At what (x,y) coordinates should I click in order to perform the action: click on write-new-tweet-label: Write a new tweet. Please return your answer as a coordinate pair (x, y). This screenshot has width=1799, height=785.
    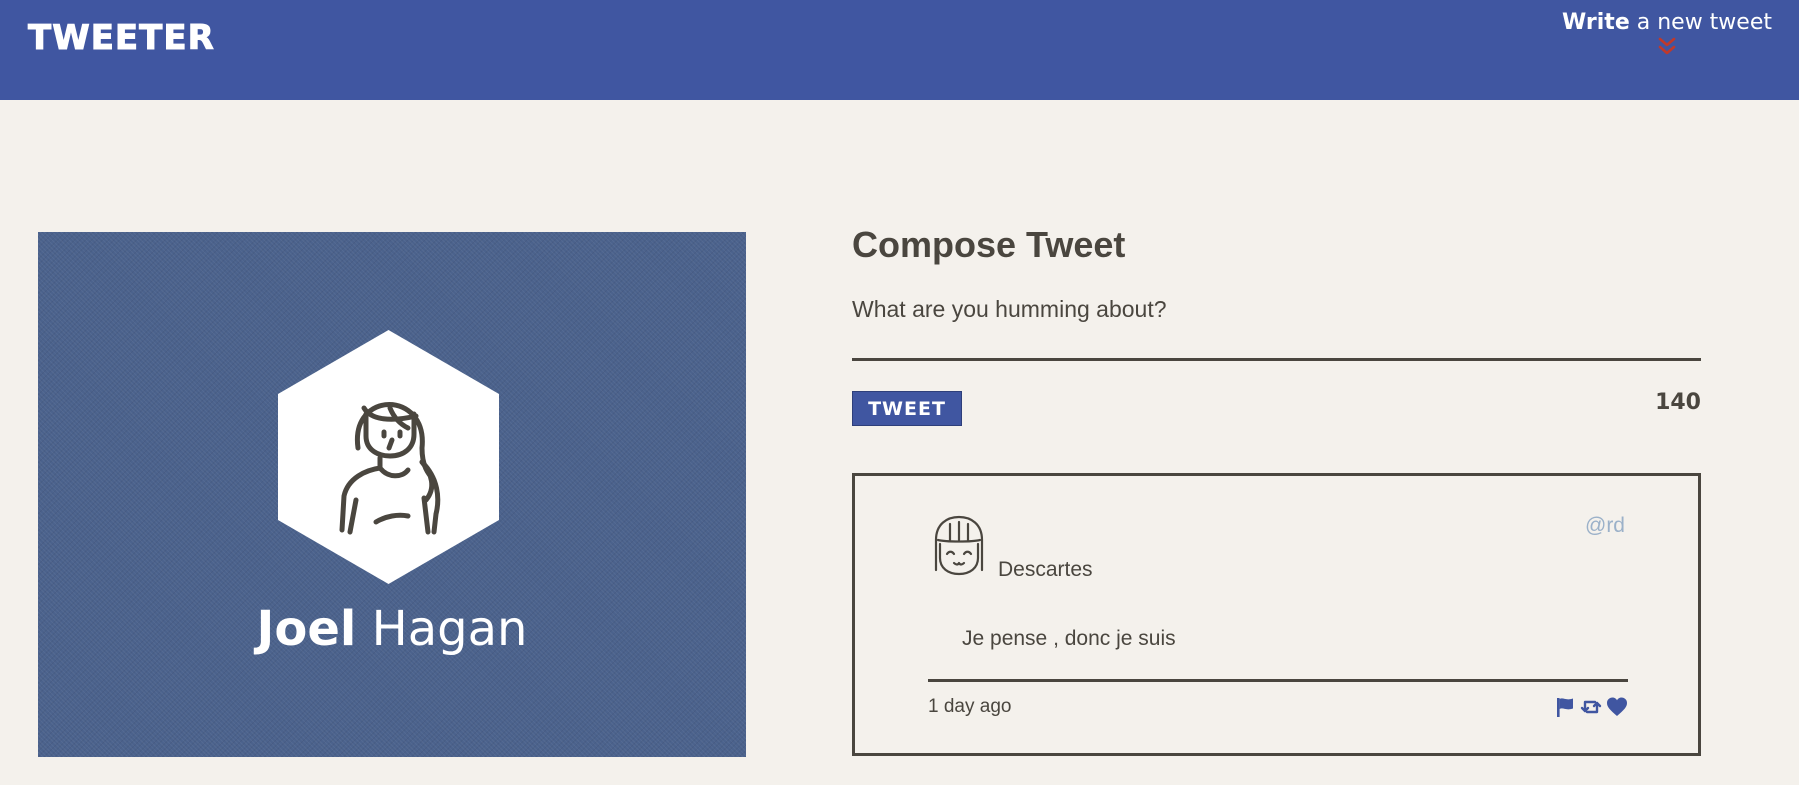
    Looking at the image, I should click on (1667, 22).